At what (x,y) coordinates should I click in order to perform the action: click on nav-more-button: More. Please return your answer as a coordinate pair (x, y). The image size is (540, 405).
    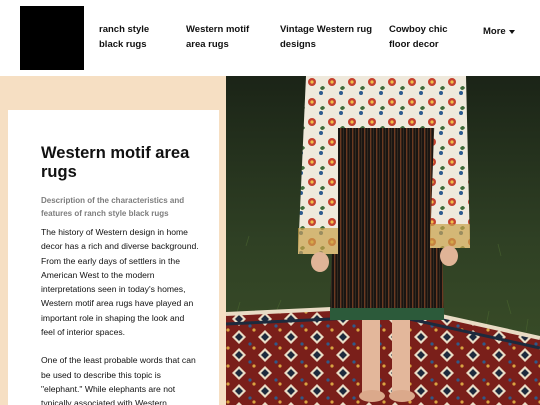
    Looking at the image, I should click on (499, 31).